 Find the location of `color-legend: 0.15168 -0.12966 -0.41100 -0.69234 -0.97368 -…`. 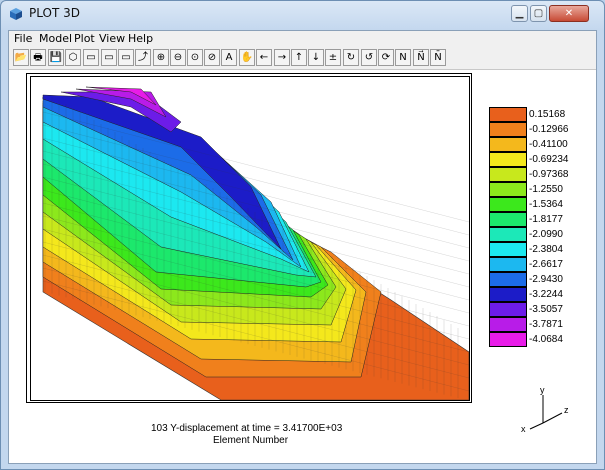

color-legend: 0.15168 -0.12966 -0.41100 -0.69234 -0.97368 -… is located at coordinates (539, 228).